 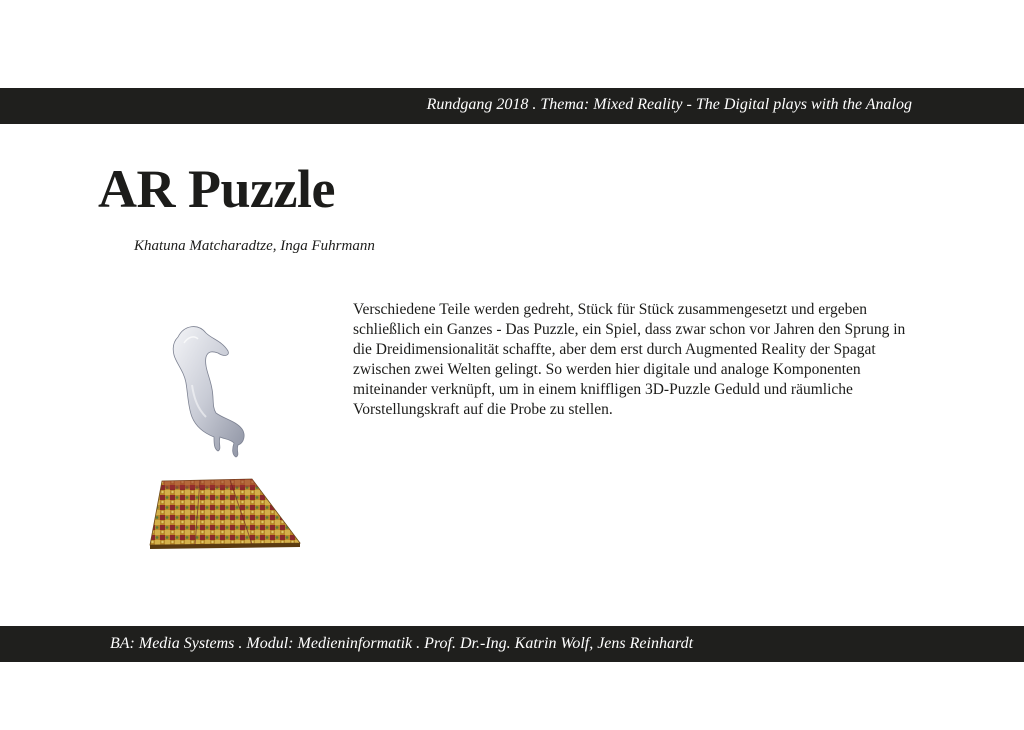 What do you see at coordinates (216, 189) in the screenshot?
I see `page-title: AR Puzzle` at bounding box center [216, 189].